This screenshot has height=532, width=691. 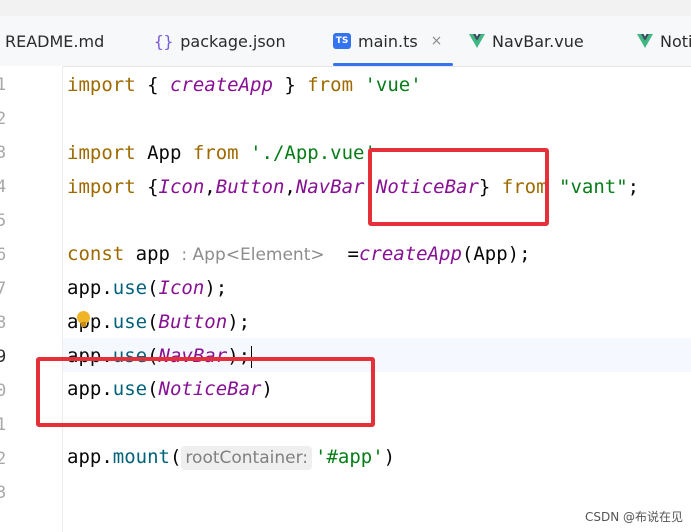 I want to click on code-text: }, so click(x=290, y=85).